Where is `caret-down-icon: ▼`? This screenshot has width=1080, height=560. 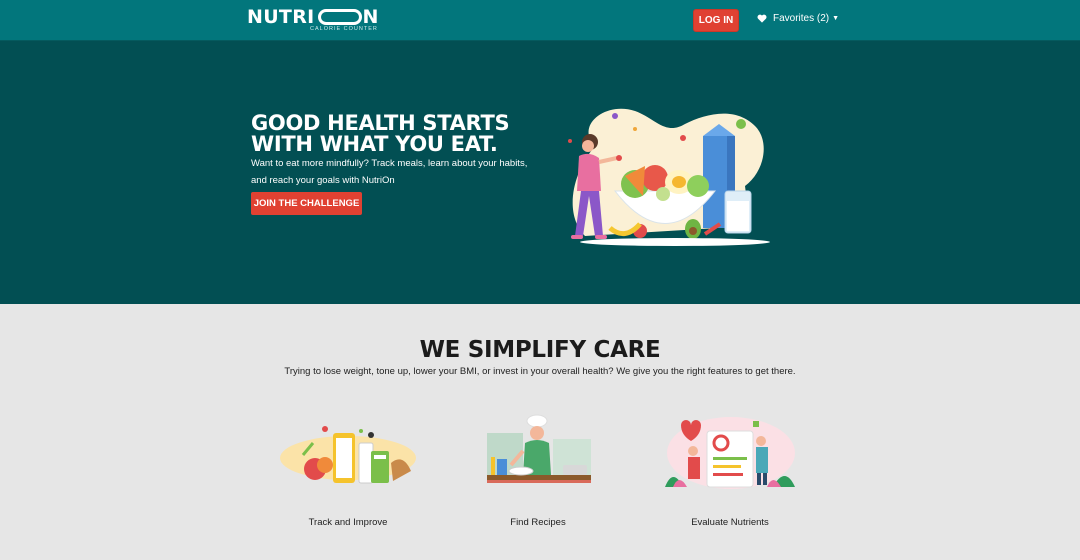
caret-down-icon: ▼ is located at coordinates (836, 18).